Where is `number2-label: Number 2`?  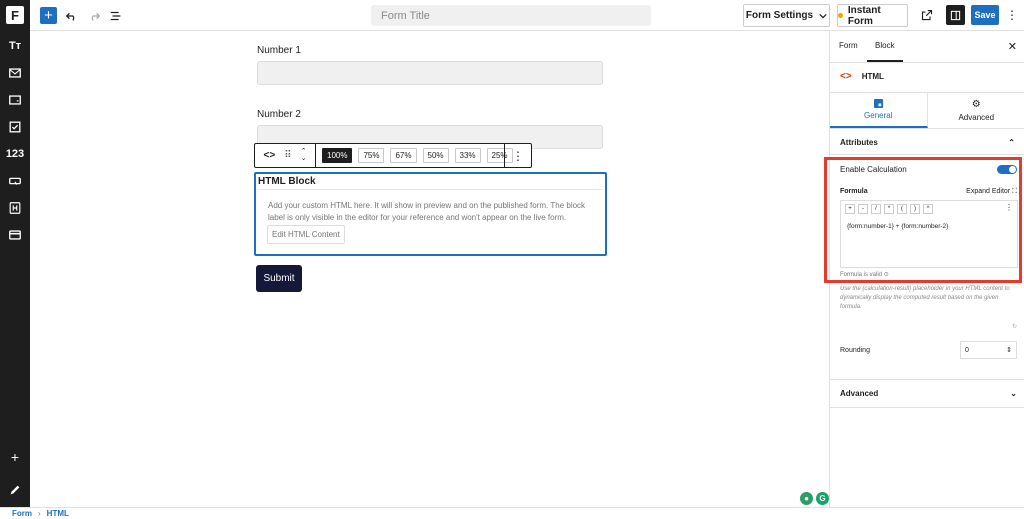 number2-label: Number 2 is located at coordinates (279, 114).